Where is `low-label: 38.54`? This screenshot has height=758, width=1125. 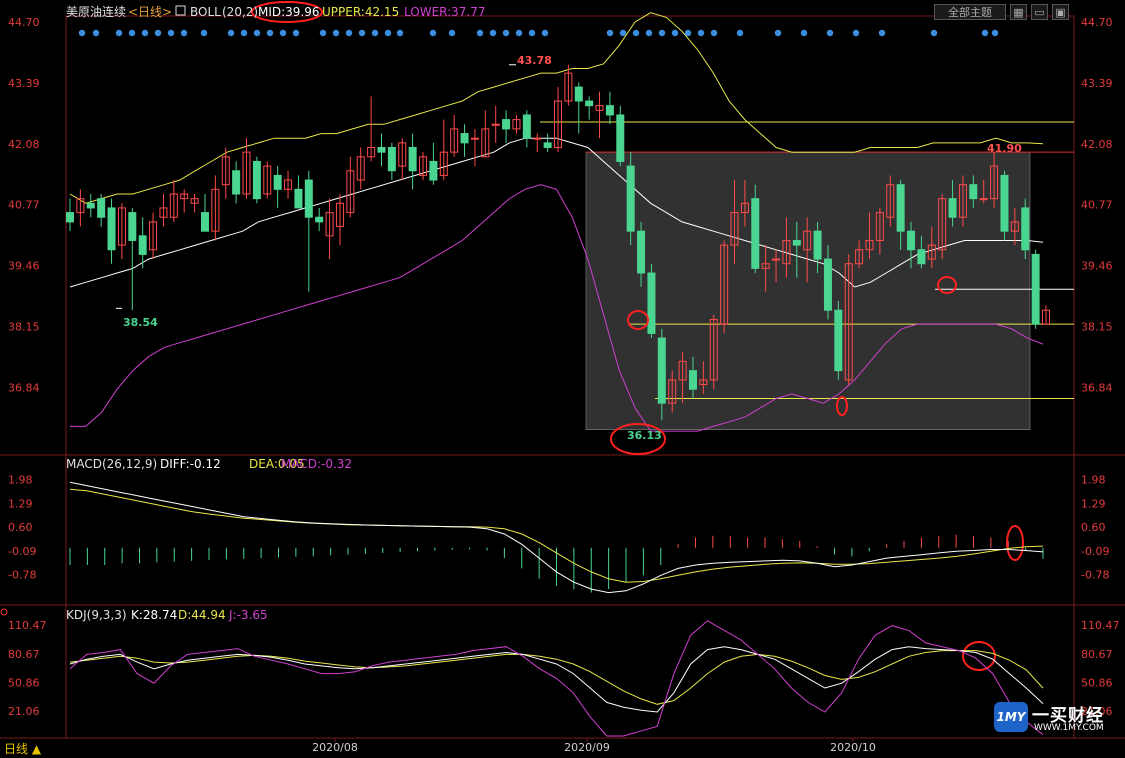
low-label: 38.54 is located at coordinates (140, 322).